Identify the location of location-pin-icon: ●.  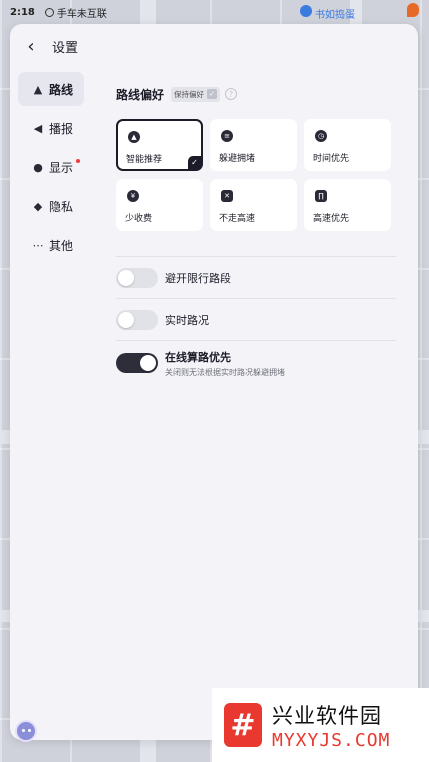
(38, 167).